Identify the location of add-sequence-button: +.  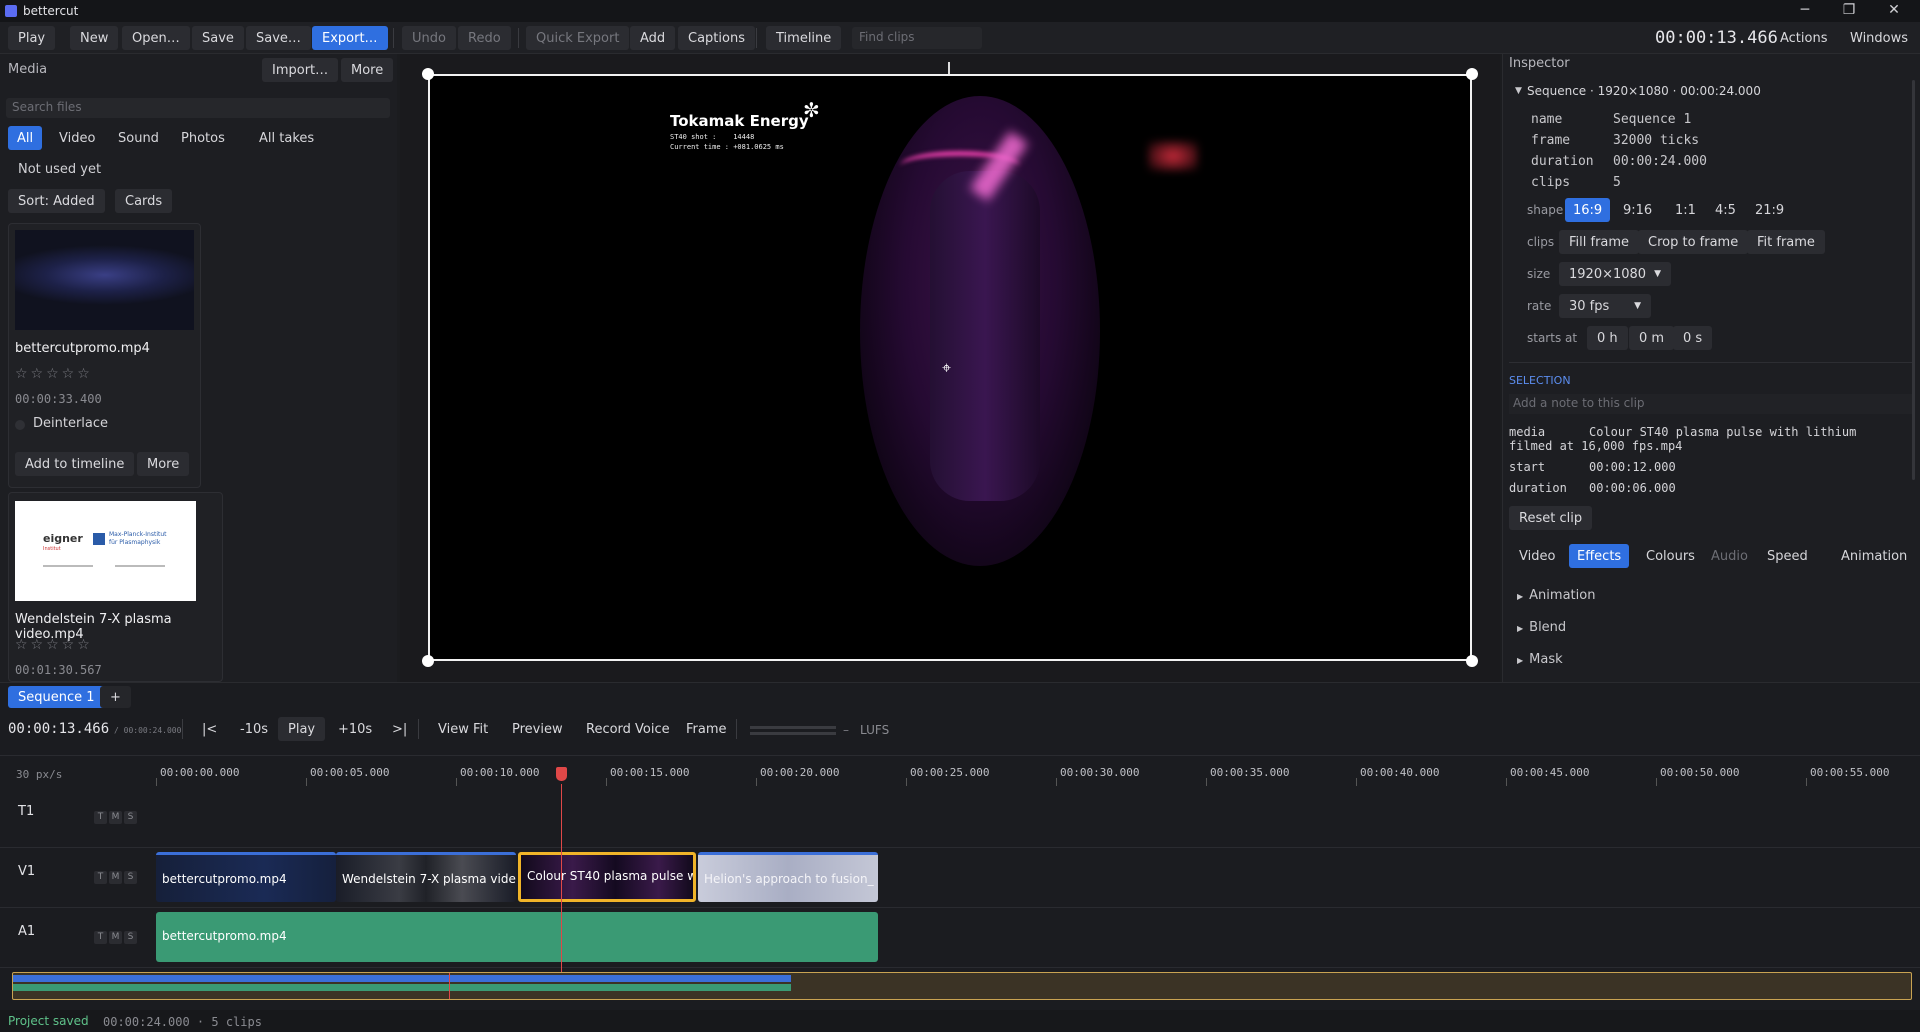
(115, 697).